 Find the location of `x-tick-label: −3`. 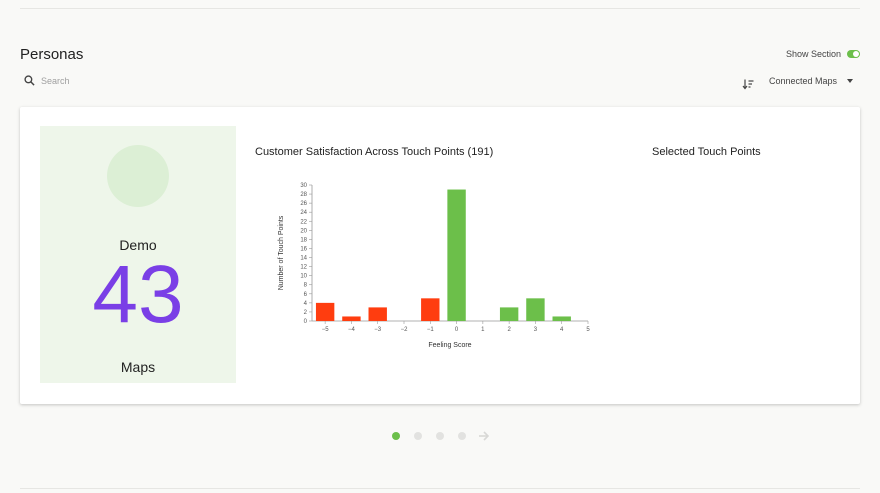

x-tick-label: −3 is located at coordinates (378, 330).